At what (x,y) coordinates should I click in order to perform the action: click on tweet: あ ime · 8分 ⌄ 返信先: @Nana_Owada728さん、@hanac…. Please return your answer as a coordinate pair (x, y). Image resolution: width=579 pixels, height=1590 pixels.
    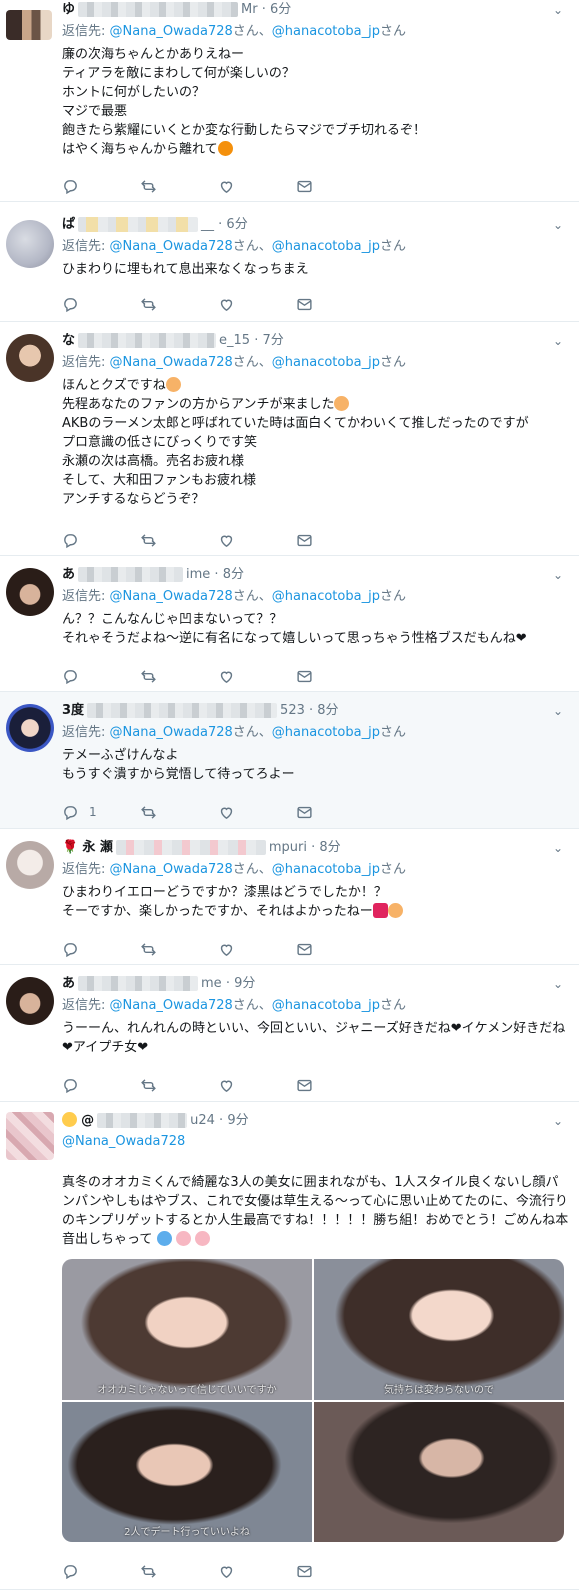
    Looking at the image, I should click on (289, 624).